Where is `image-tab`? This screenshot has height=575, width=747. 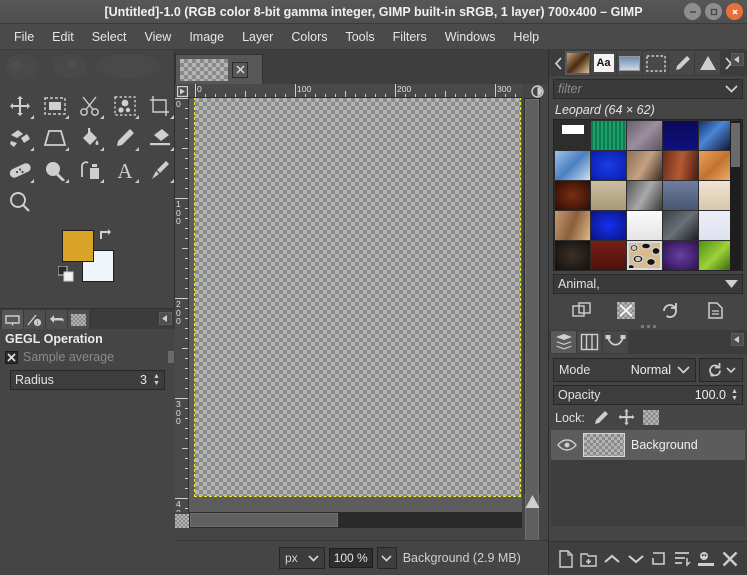 image-tab is located at coordinates (219, 69).